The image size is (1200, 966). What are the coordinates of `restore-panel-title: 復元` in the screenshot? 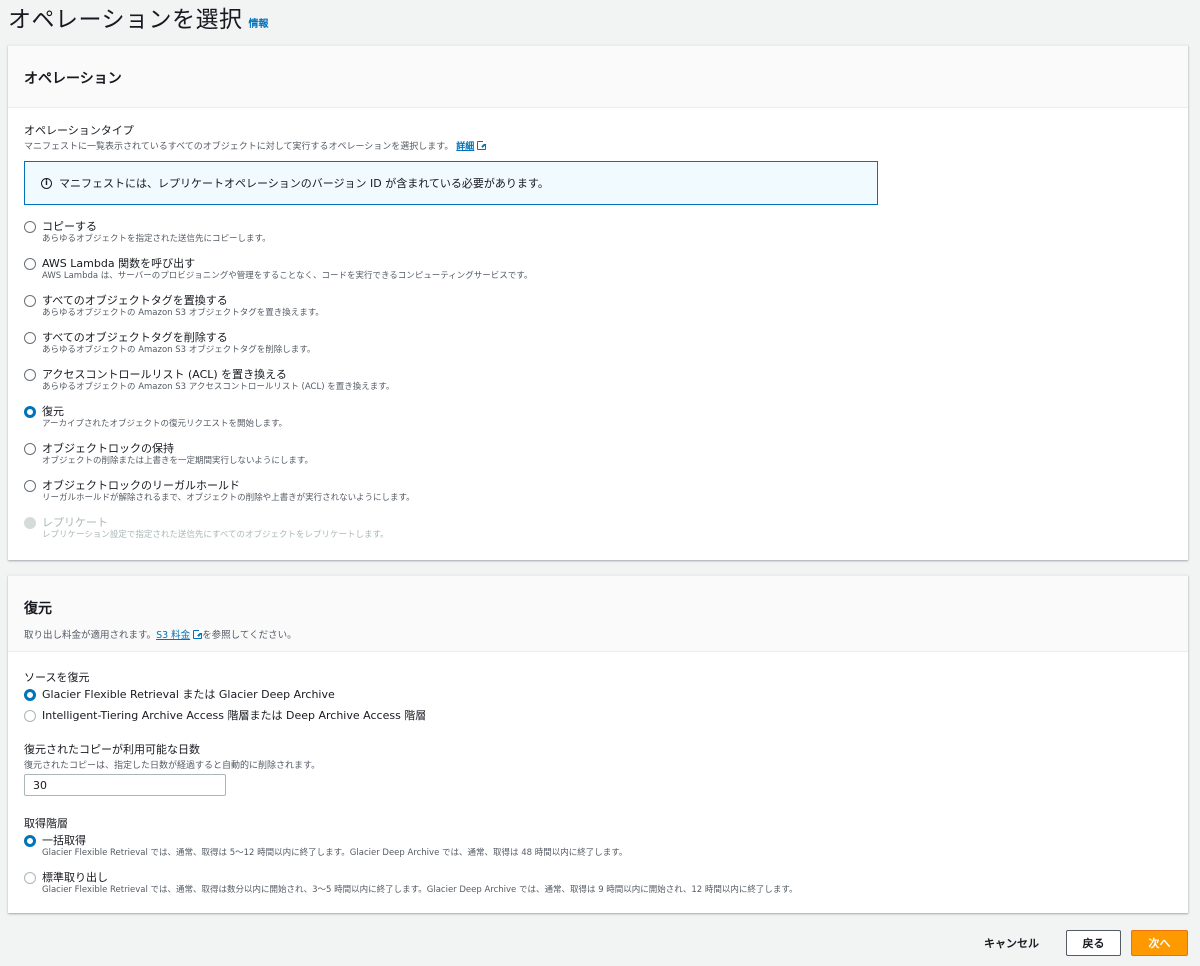 It's located at (38, 609).